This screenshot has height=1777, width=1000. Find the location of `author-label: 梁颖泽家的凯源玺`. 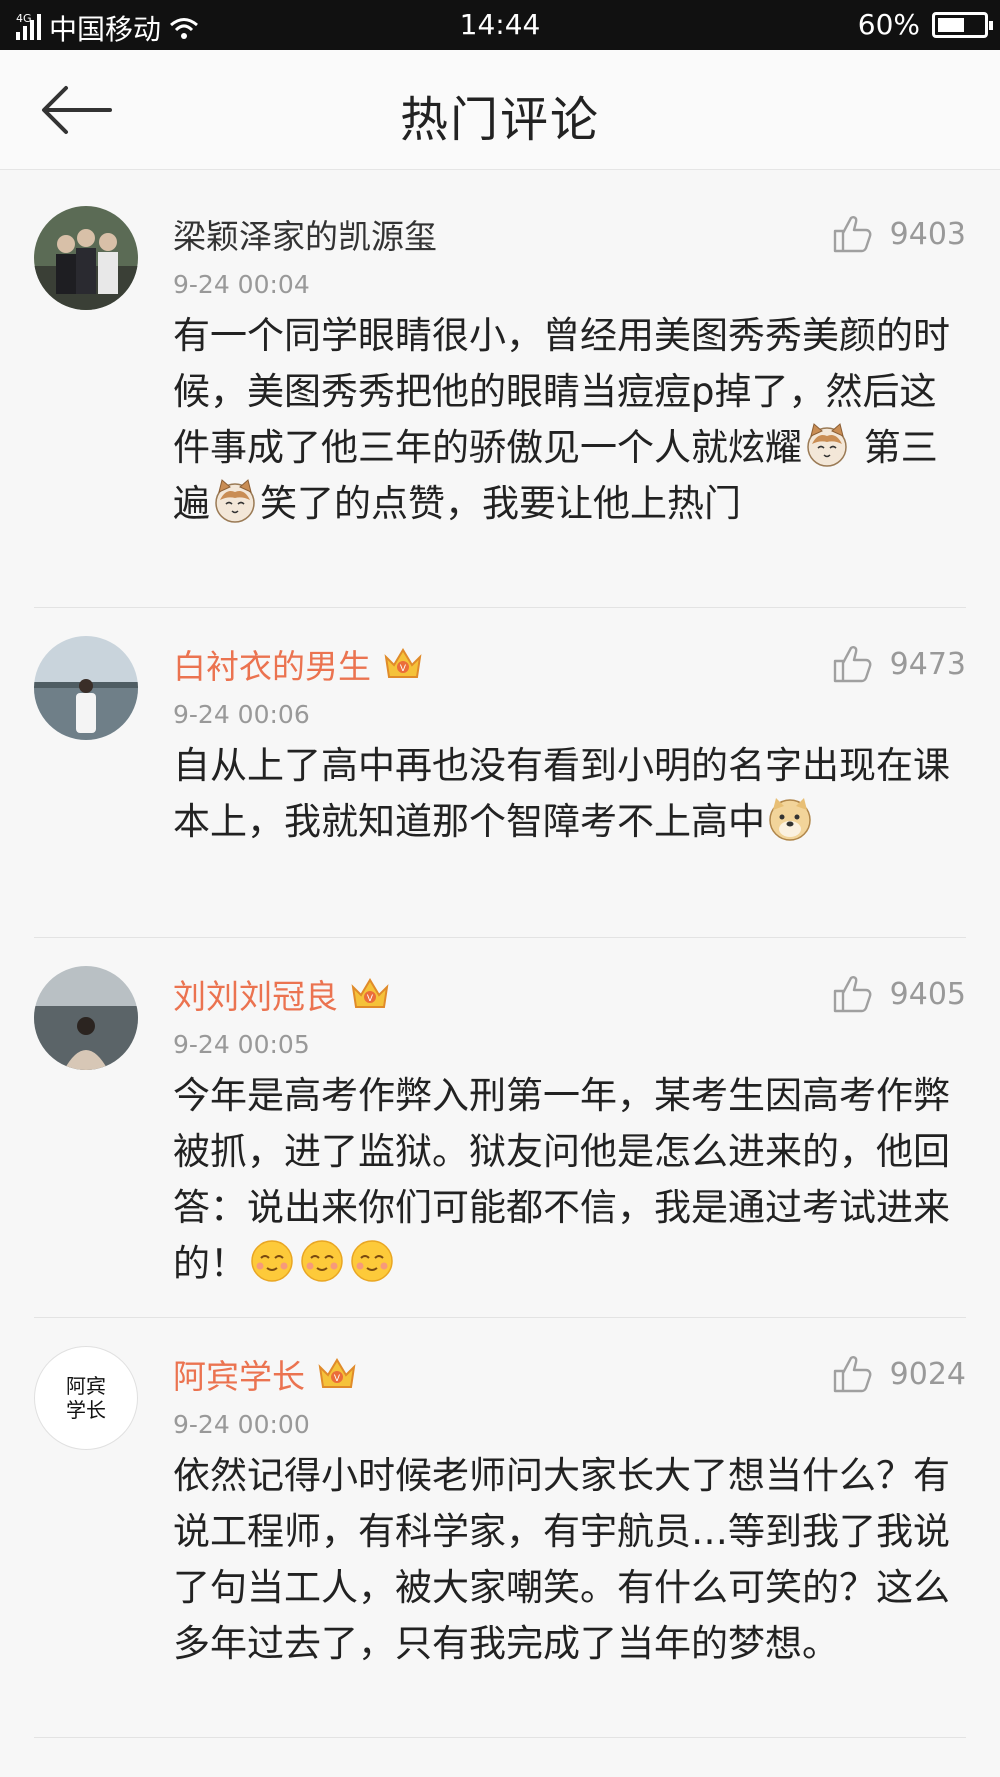

author-label: 梁颖泽家的凯源玺 is located at coordinates (305, 236).